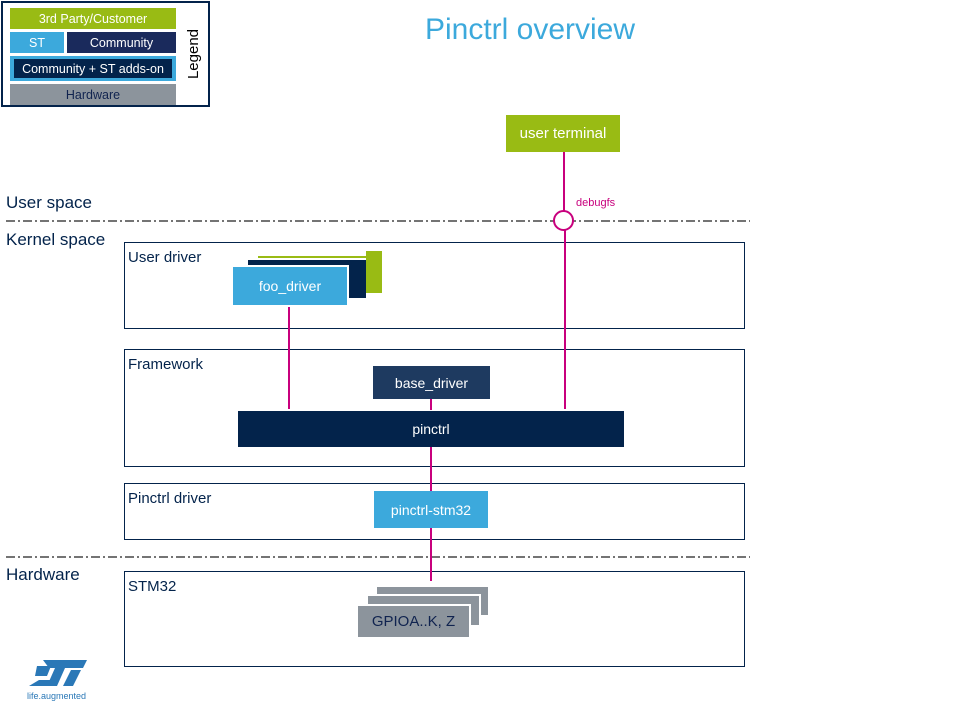 This screenshot has width=960, height=720. What do you see at coordinates (152, 586) in the screenshot?
I see `stm32-label: STM32` at bounding box center [152, 586].